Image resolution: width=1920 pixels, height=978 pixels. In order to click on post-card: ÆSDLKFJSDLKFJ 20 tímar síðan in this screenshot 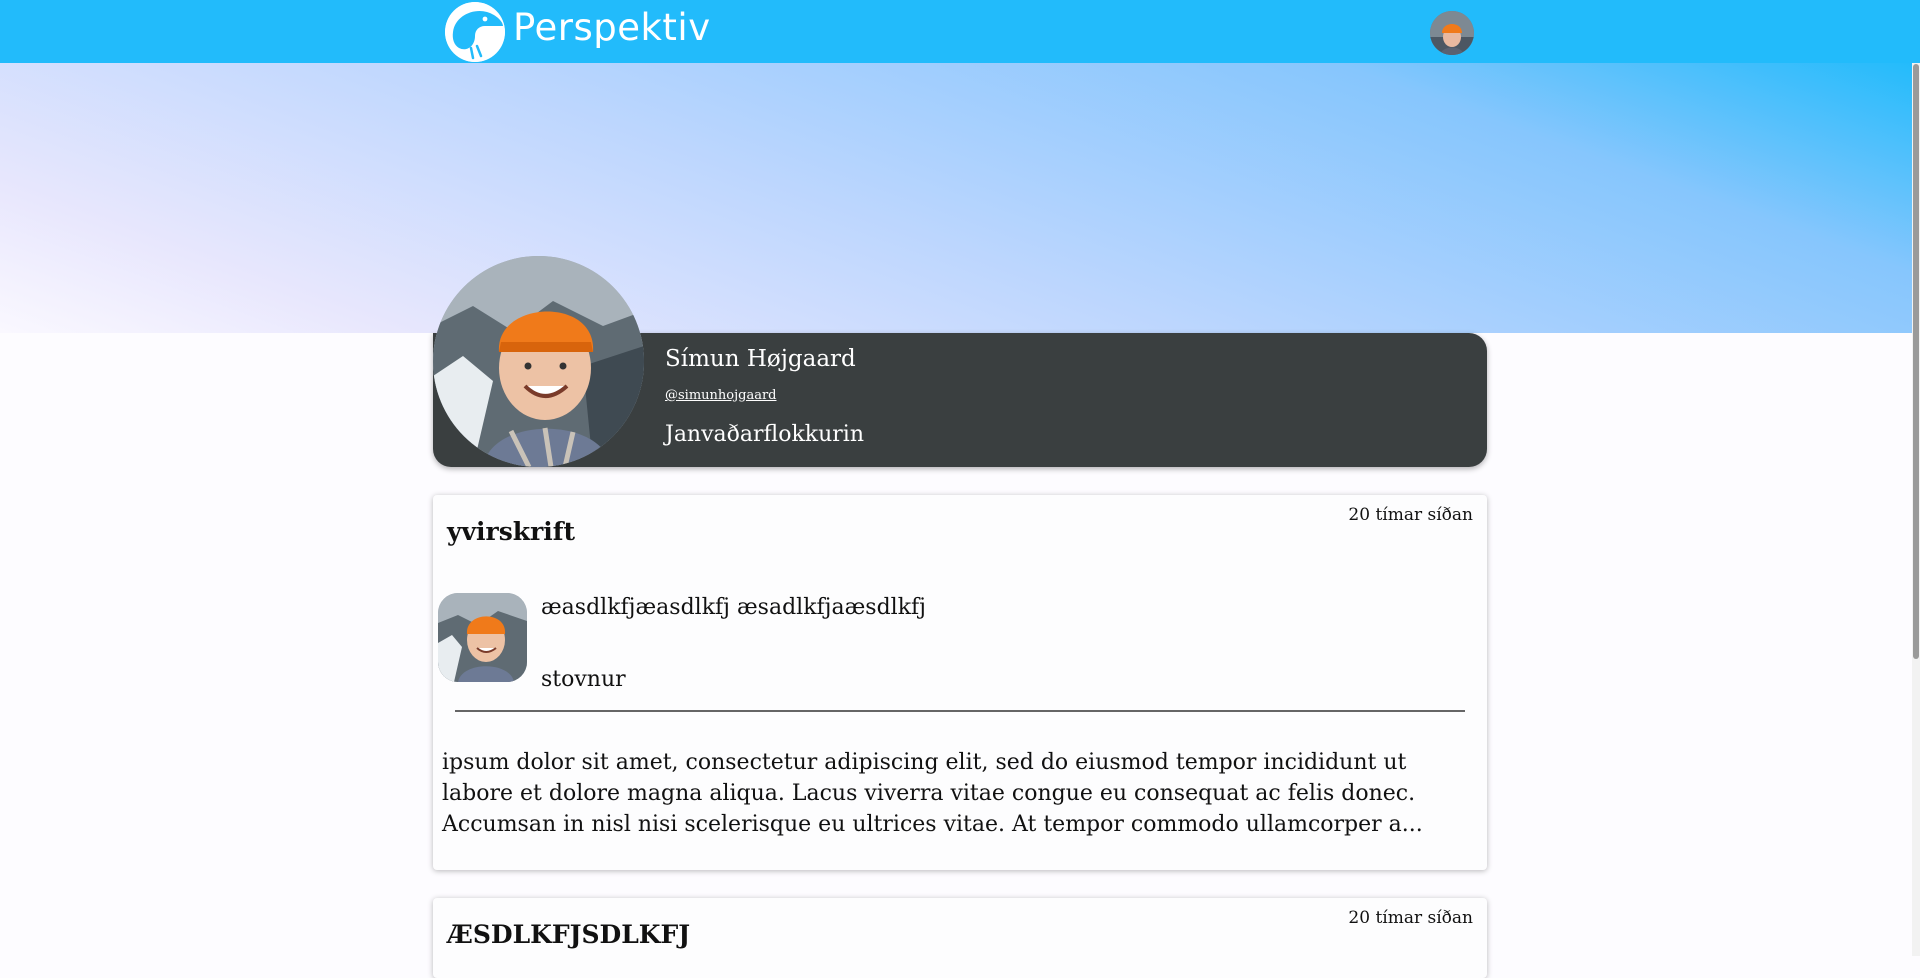, I will do `click(960, 938)`.